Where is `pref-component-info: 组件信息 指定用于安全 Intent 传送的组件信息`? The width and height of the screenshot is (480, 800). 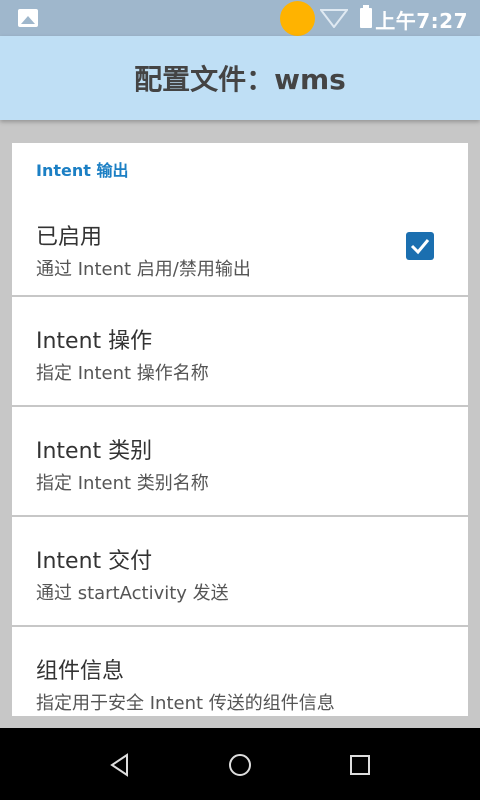
pref-component-info: 组件信息 指定用于安全 Intent 传送的组件信息 is located at coordinates (240, 671).